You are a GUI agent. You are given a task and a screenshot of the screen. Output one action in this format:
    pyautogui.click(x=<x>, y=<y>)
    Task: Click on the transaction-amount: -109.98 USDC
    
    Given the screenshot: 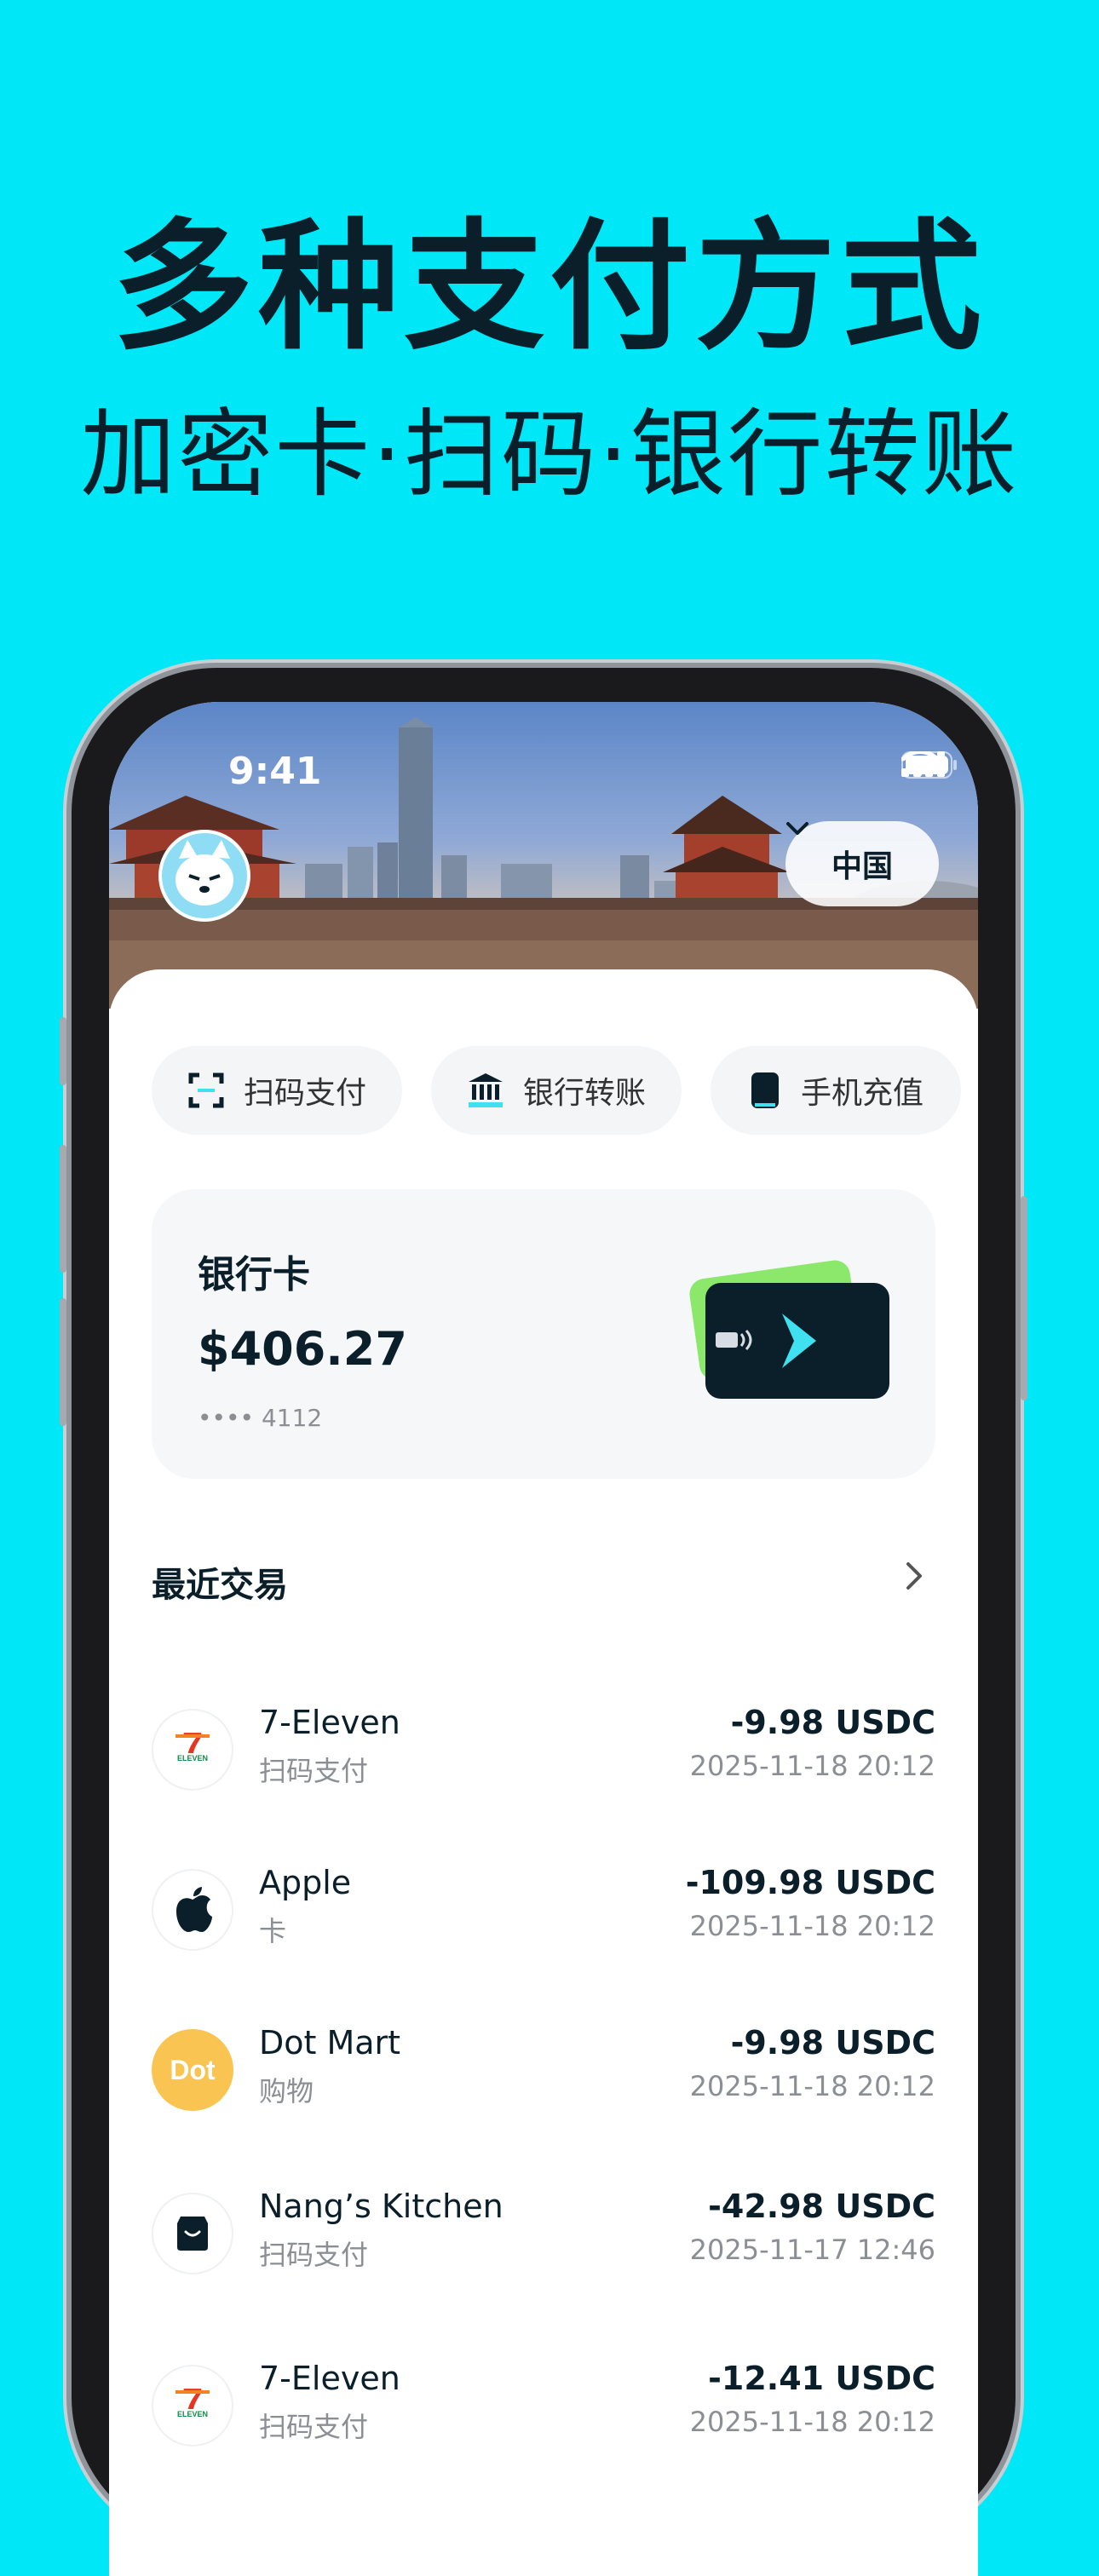 What is the action you would take?
    pyautogui.click(x=810, y=1883)
    